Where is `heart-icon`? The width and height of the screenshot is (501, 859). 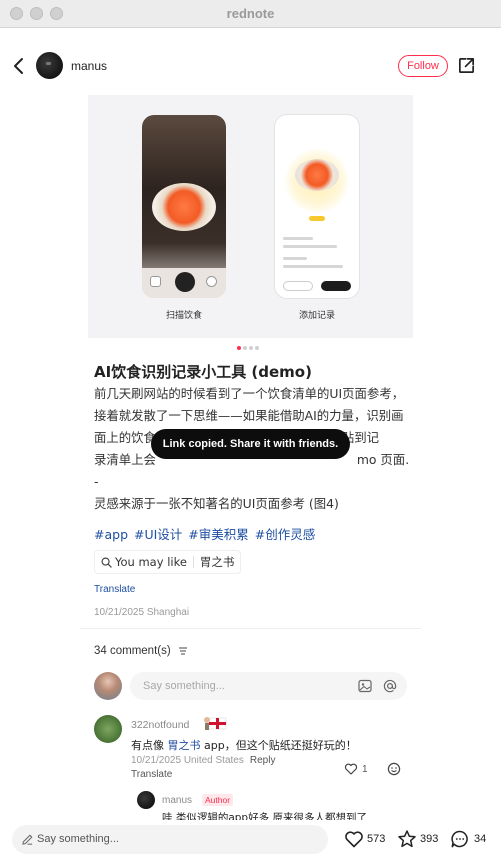 heart-icon is located at coordinates (351, 769).